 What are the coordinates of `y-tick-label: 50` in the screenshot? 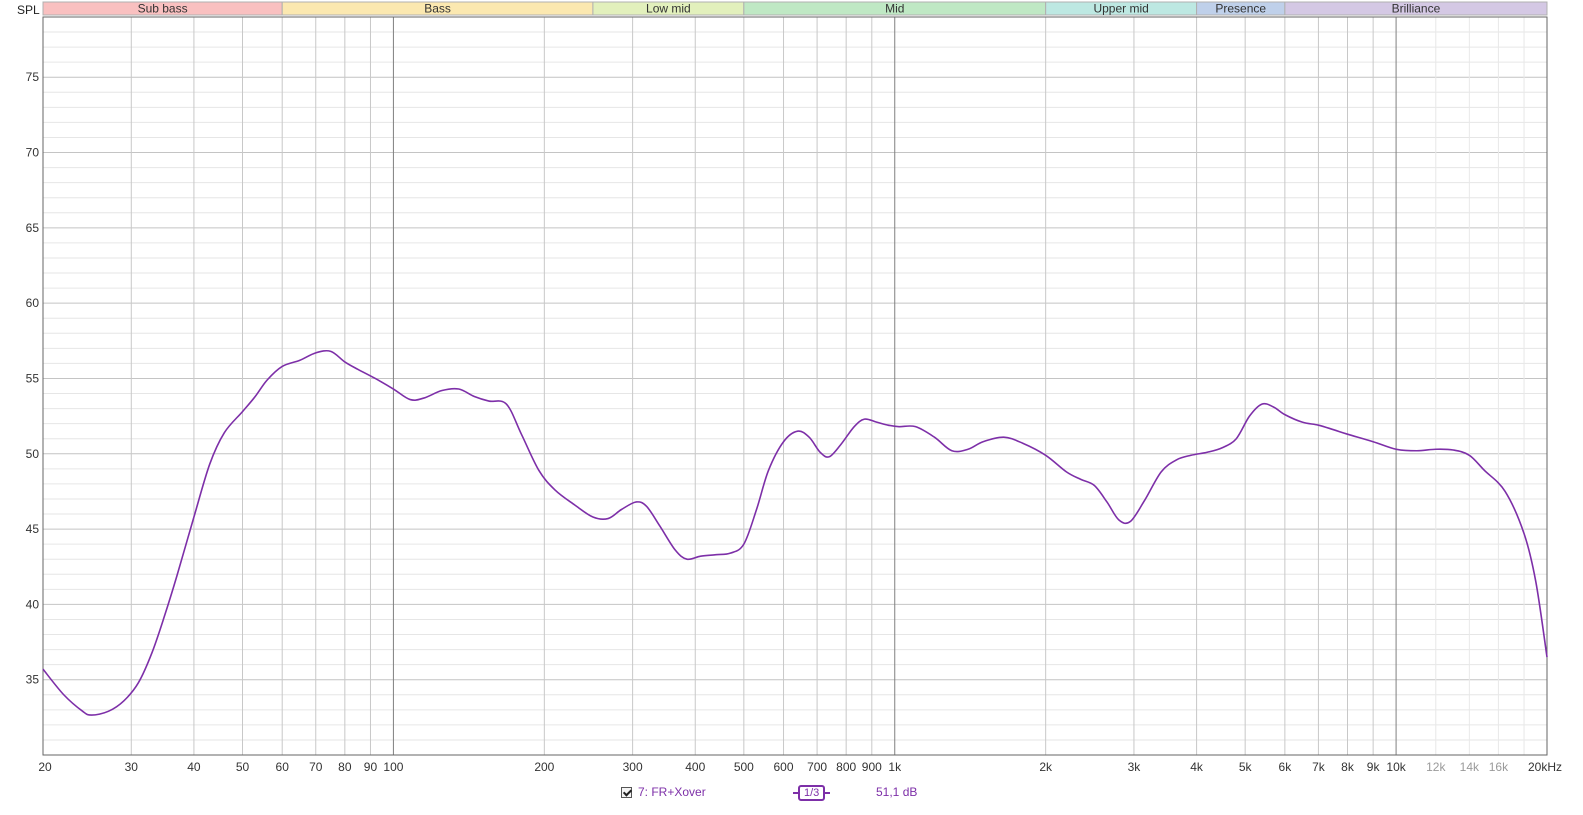 It's located at (33, 454).